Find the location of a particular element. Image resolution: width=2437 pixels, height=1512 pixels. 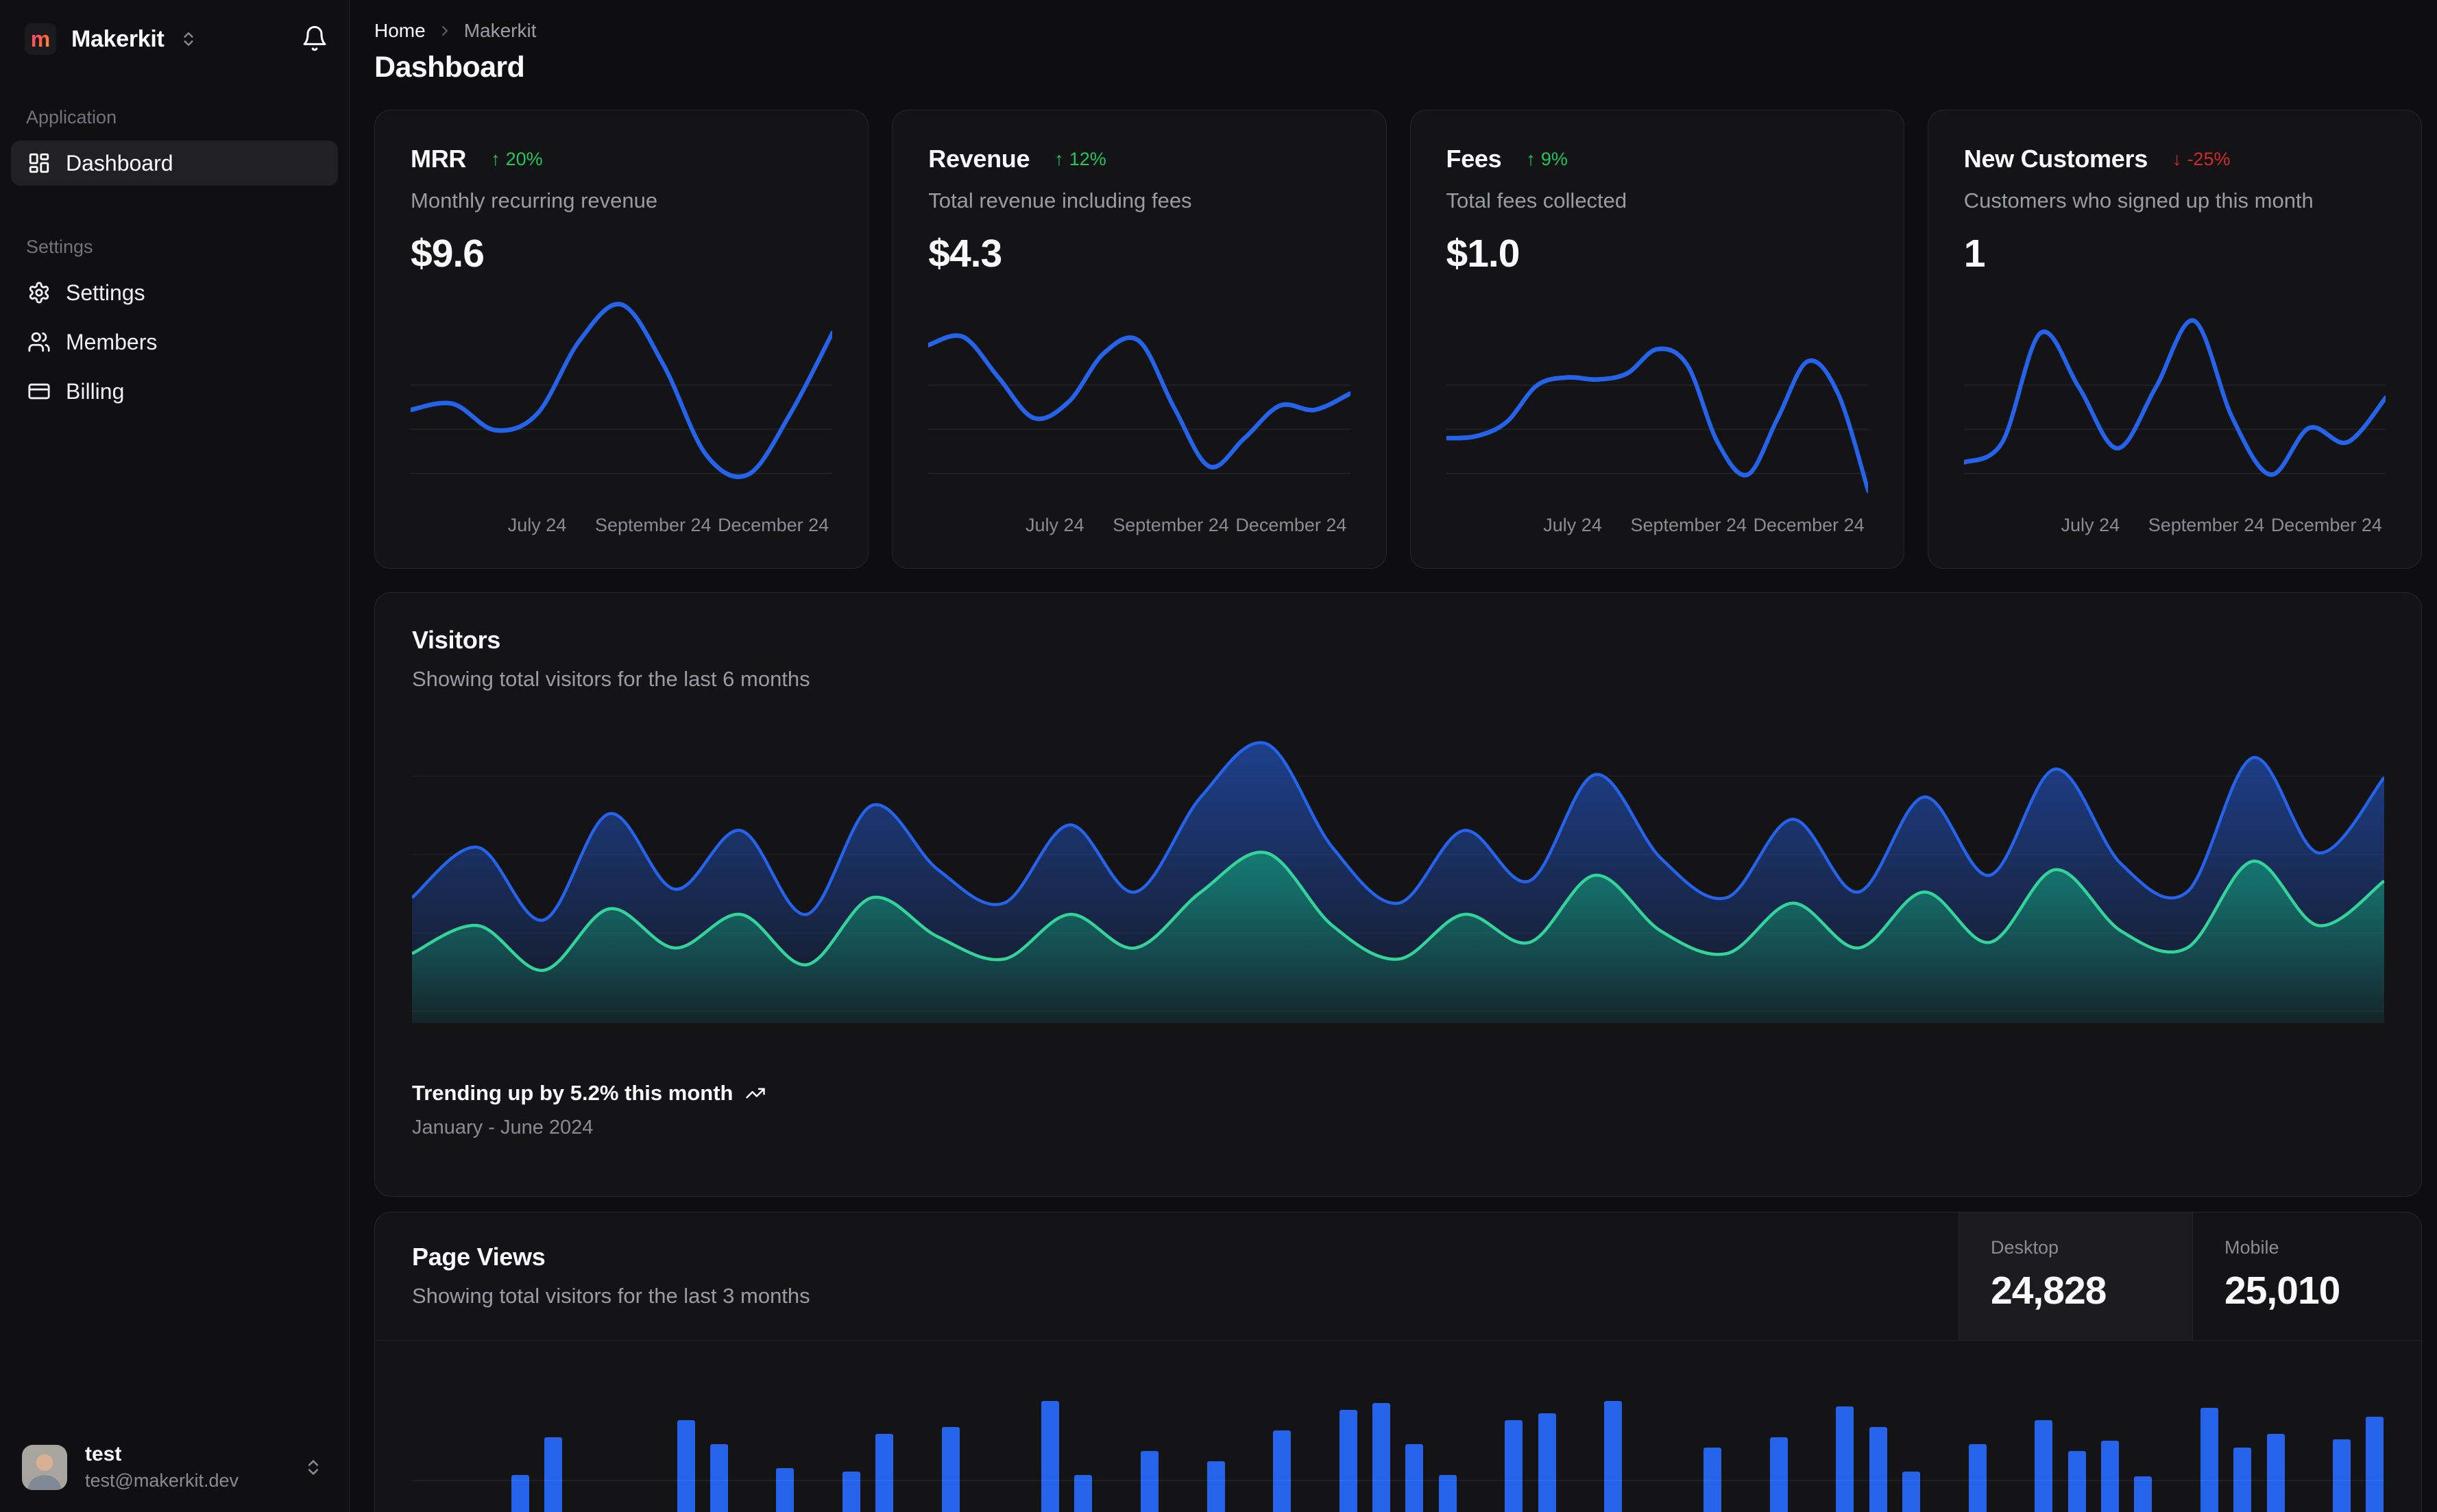

stat-value: 1 is located at coordinates (1974, 254).